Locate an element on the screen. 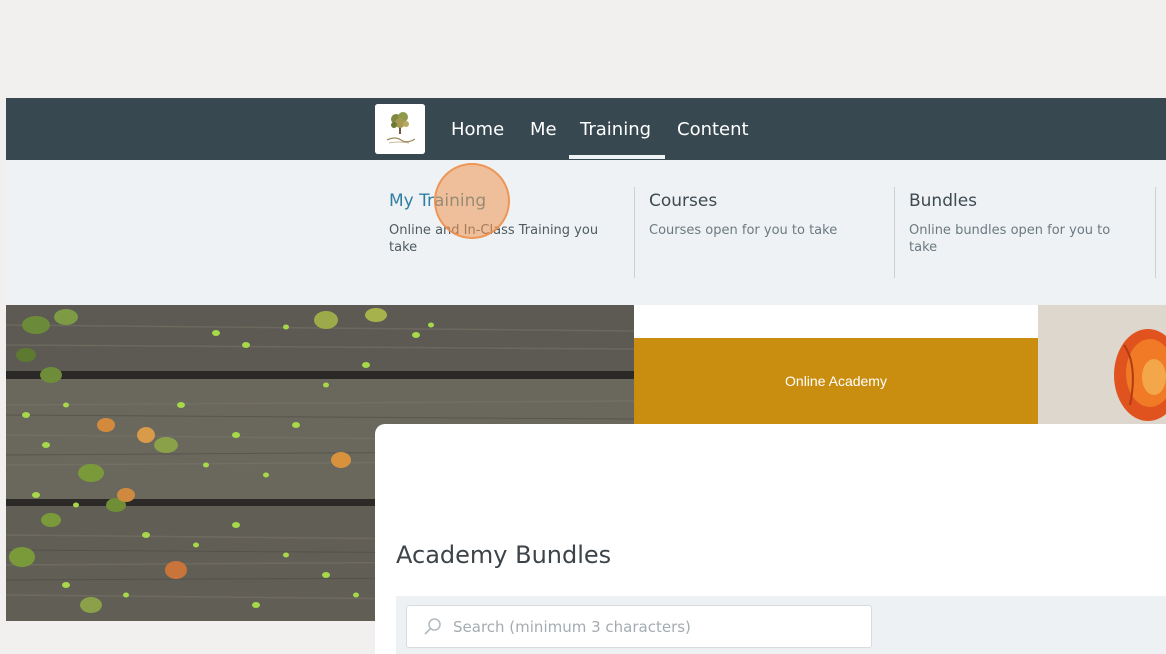 This screenshot has height=654, width=1166. banner-label: Online Academy is located at coordinates (836, 381).